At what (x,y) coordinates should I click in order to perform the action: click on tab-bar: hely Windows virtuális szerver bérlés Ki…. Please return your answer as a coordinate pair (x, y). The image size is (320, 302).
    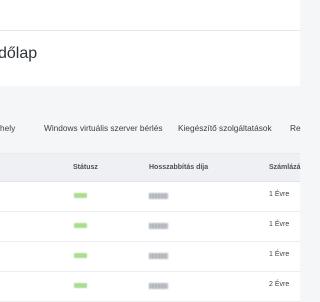
    Looking at the image, I should click on (150, 126).